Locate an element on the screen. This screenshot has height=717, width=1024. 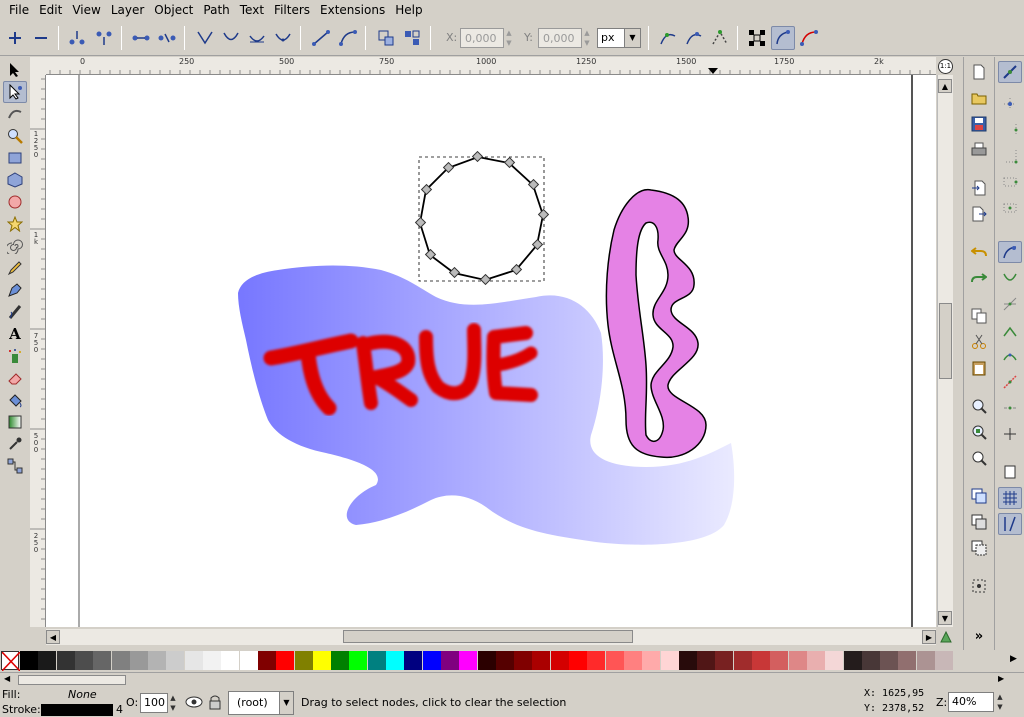
auto-smooth-node-icon is located at coordinates (283, 38).